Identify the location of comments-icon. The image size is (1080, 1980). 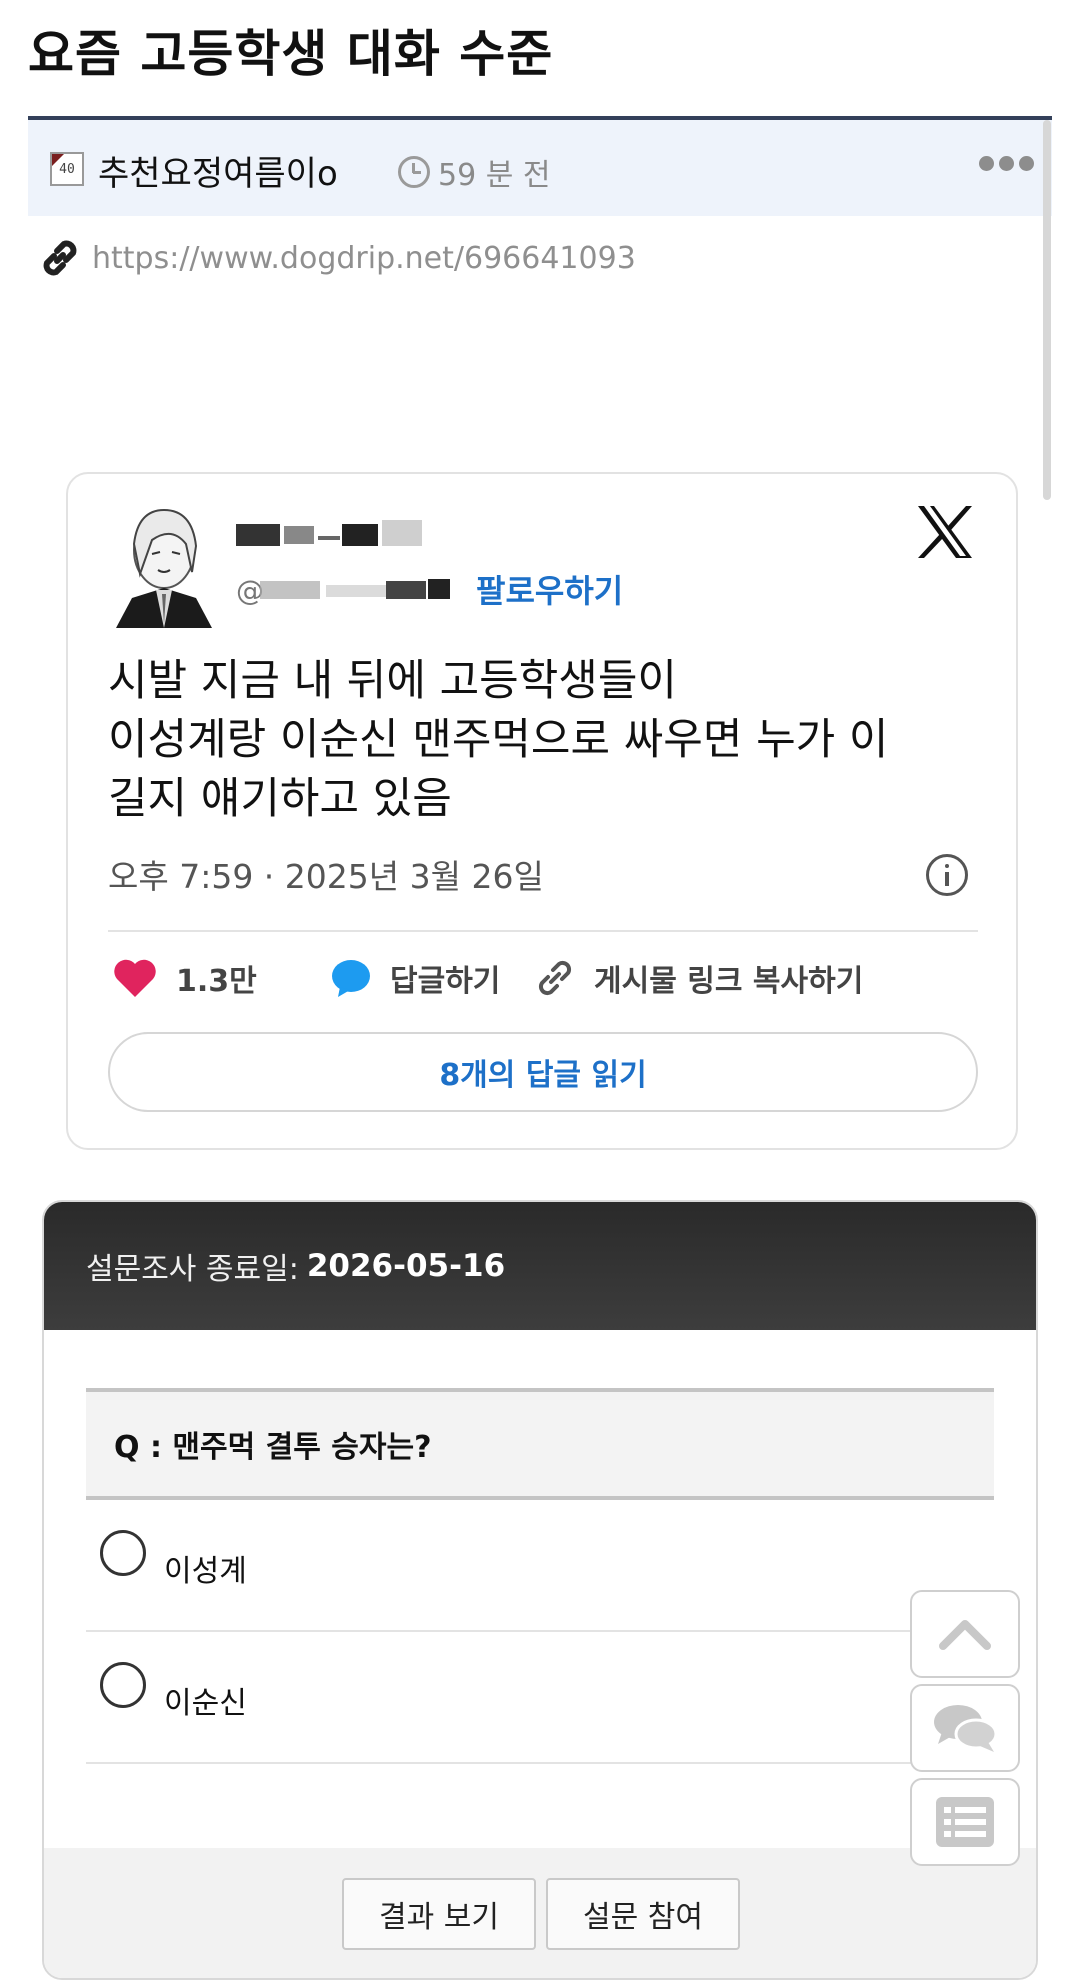
(966, 1728).